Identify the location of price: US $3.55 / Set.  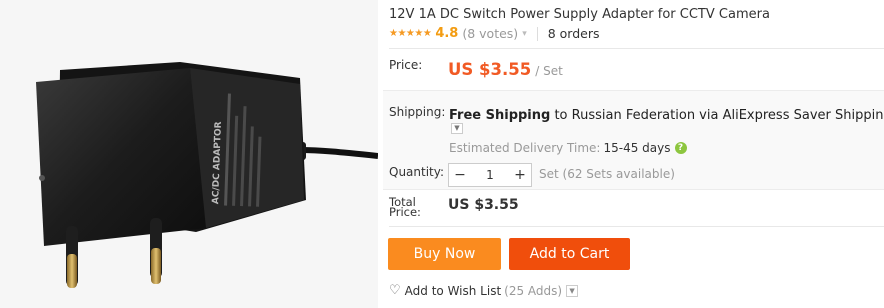
(505, 69).